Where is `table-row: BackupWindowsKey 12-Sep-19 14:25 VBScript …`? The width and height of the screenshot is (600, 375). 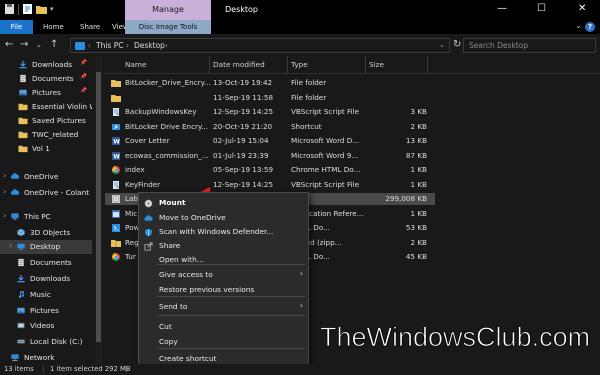 table-row: BackupWindowsKey 12-Sep-19 14:25 VBScript … is located at coordinates (270, 112).